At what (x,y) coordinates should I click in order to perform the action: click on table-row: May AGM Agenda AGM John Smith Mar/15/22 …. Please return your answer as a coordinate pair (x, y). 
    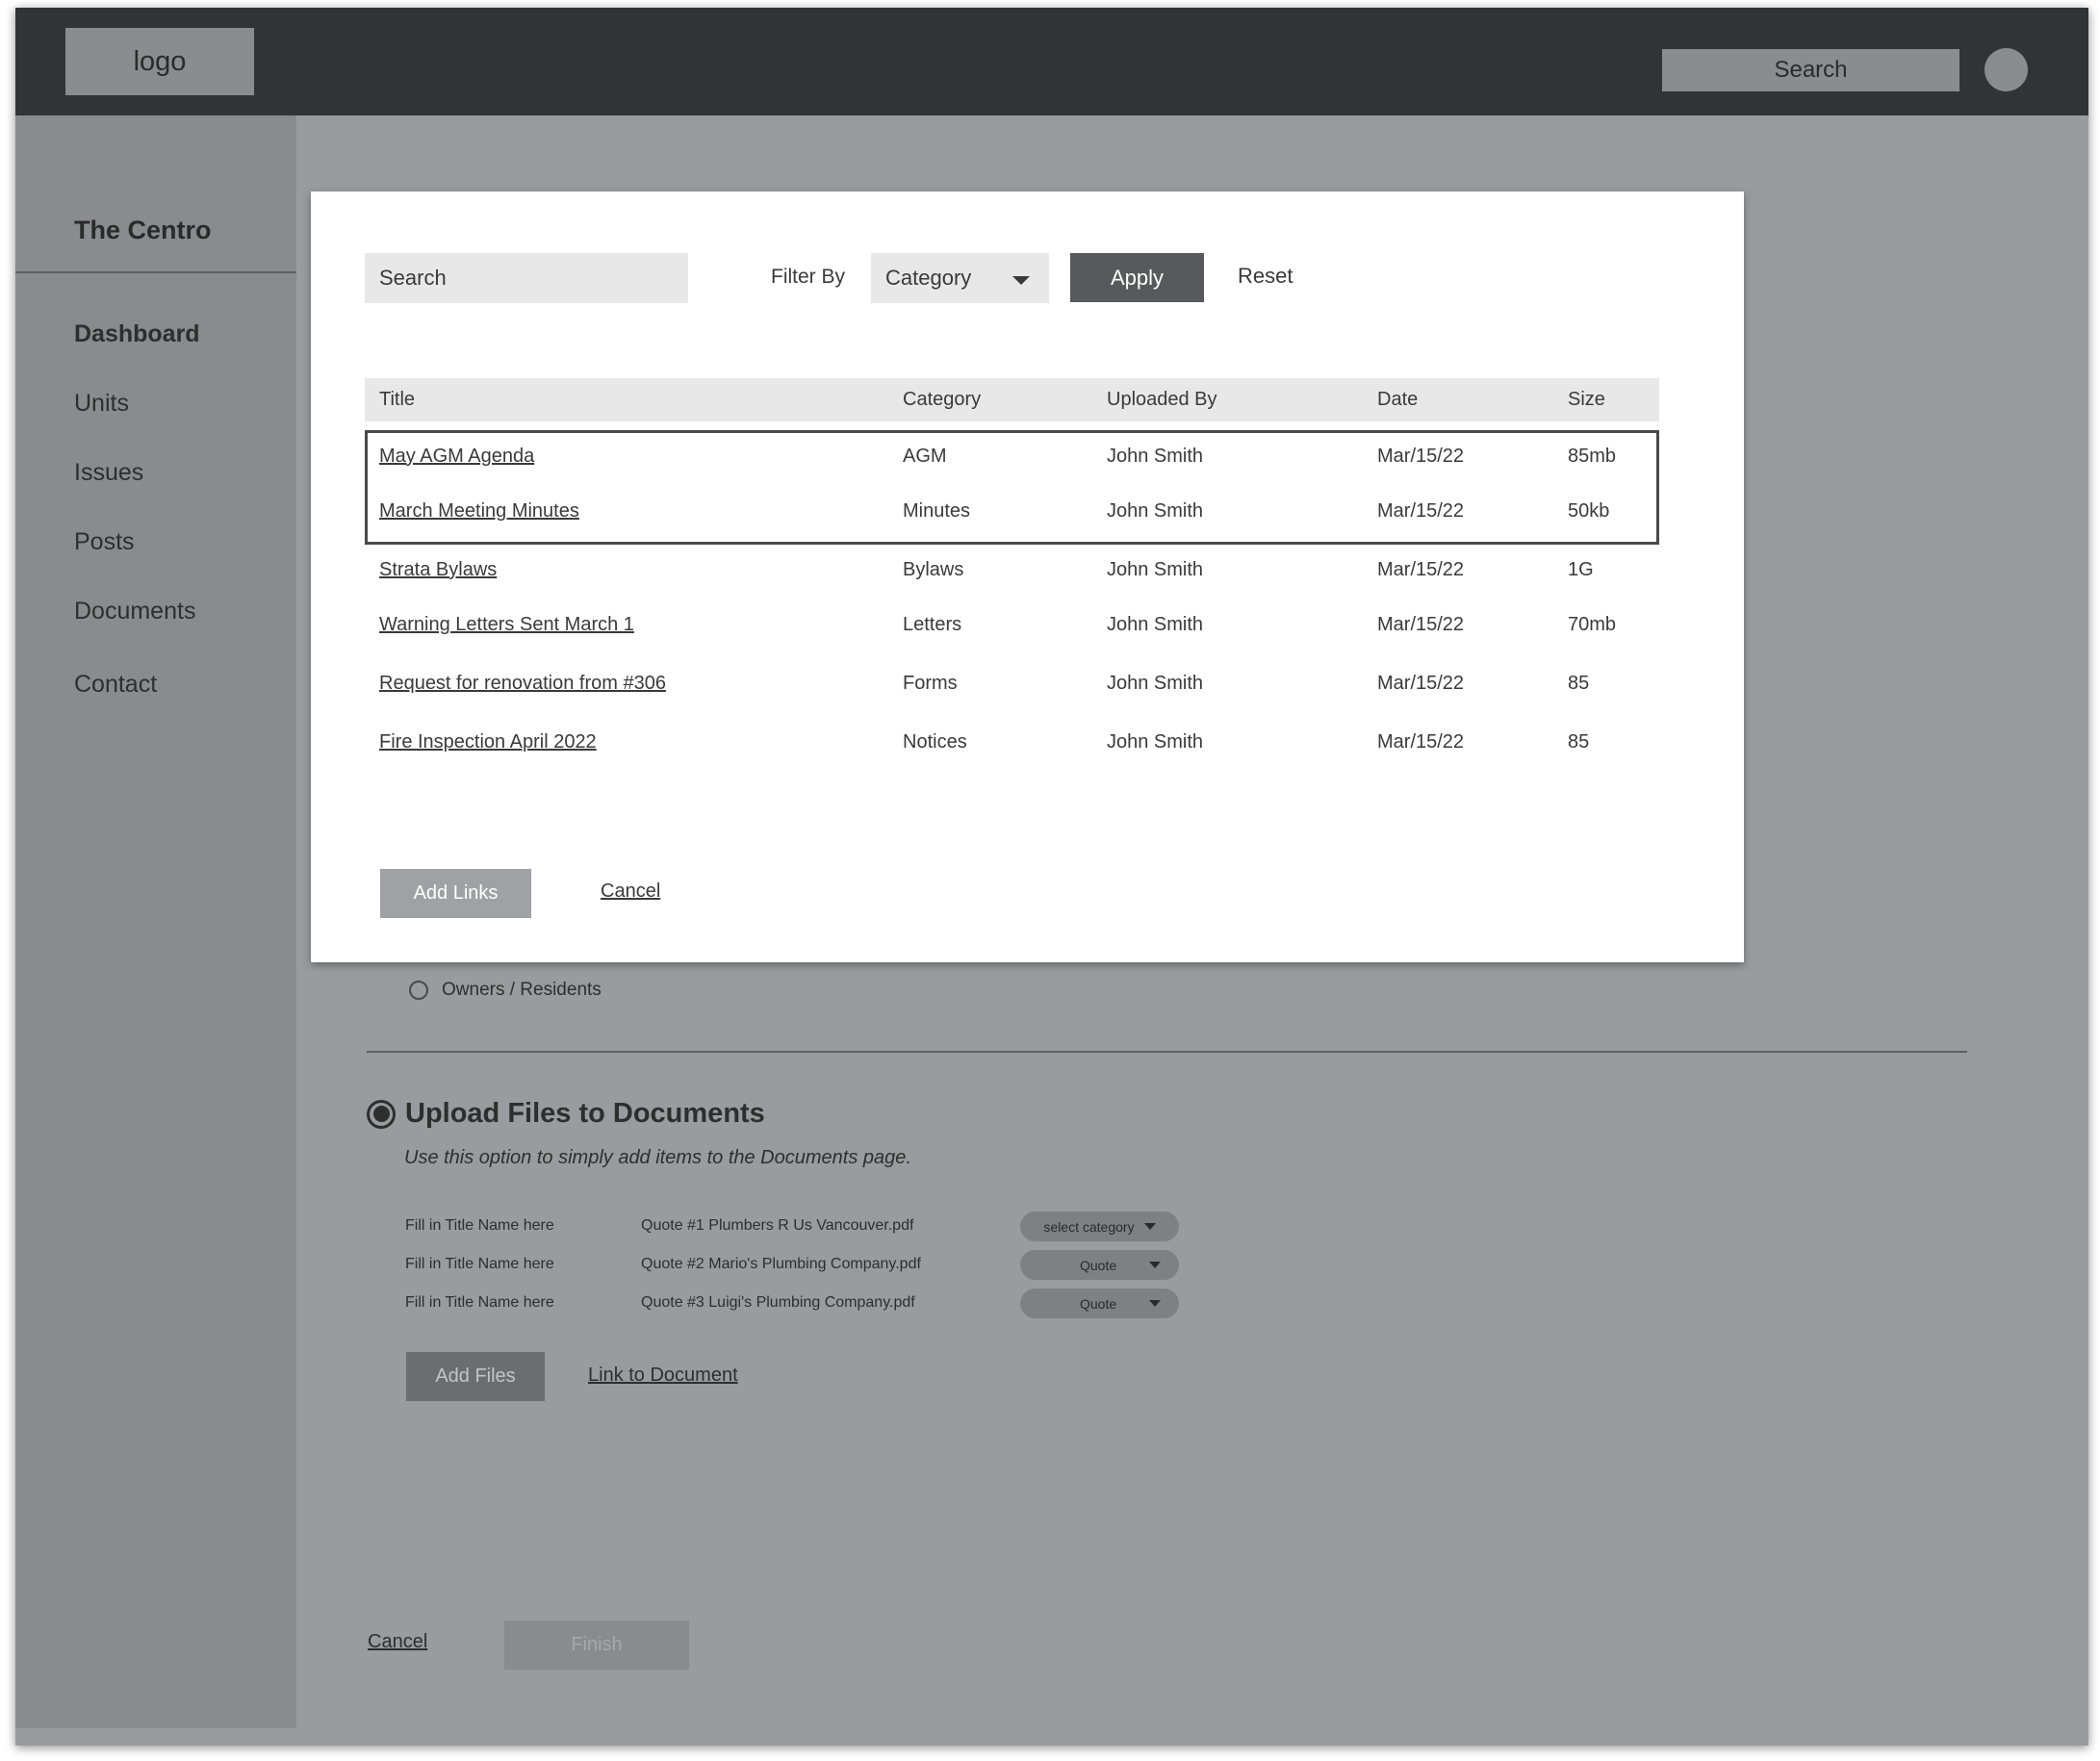
    Looking at the image, I should click on (1012, 456).